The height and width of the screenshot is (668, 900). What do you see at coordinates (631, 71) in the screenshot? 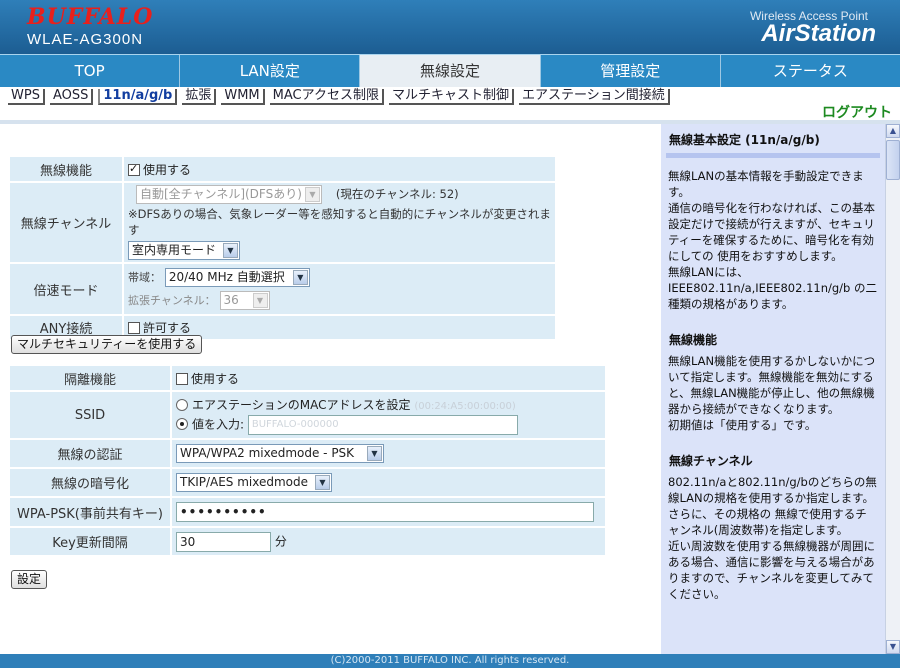
I see `tab-admin-settings: 管理設定` at bounding box center [631, 71].